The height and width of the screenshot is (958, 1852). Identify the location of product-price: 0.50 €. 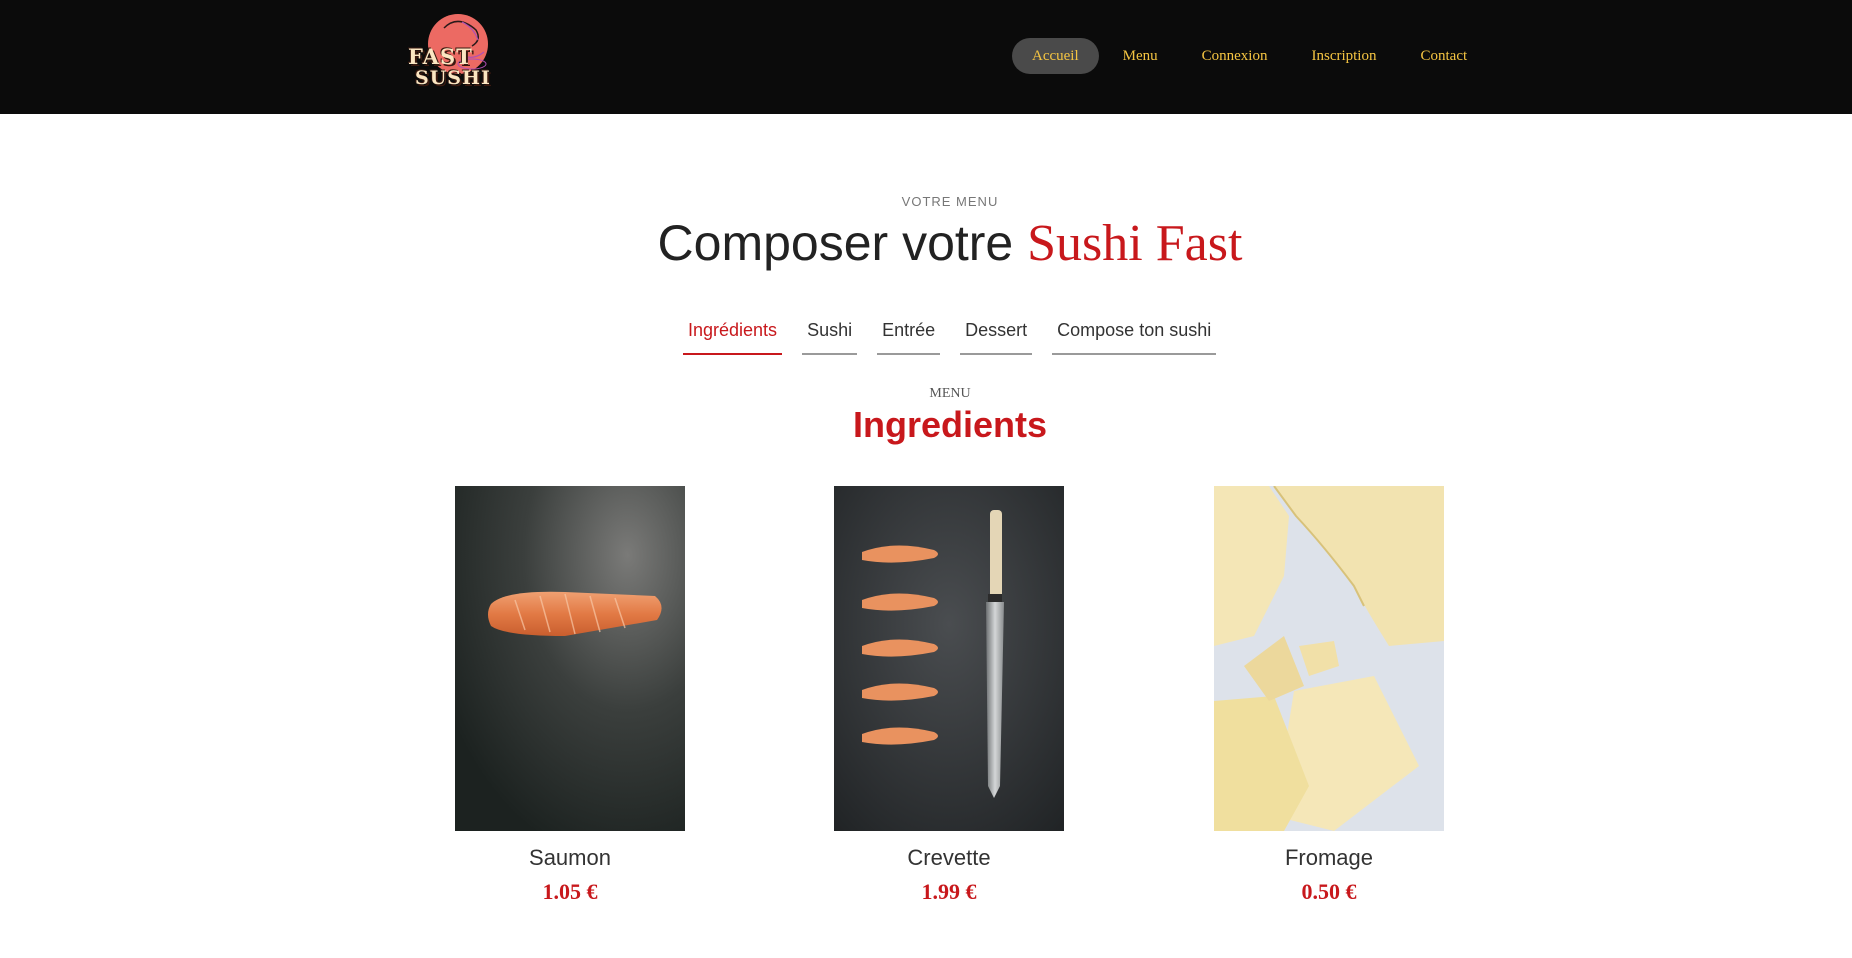
(1329, 892).